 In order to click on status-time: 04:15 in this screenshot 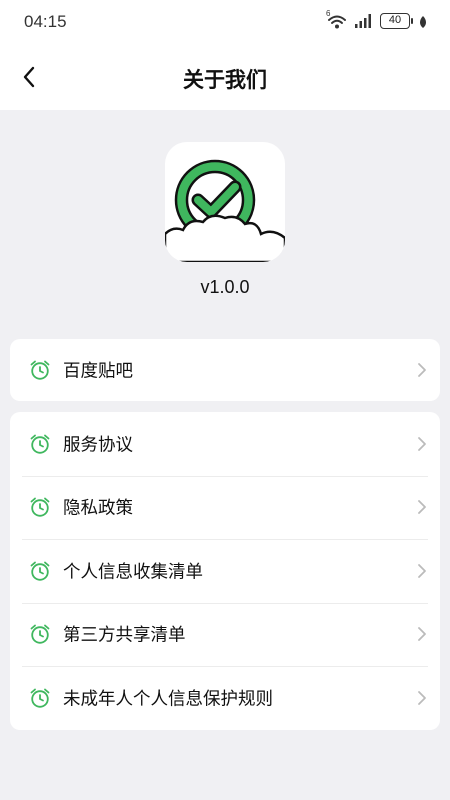, I will do `click(45, 21)`.